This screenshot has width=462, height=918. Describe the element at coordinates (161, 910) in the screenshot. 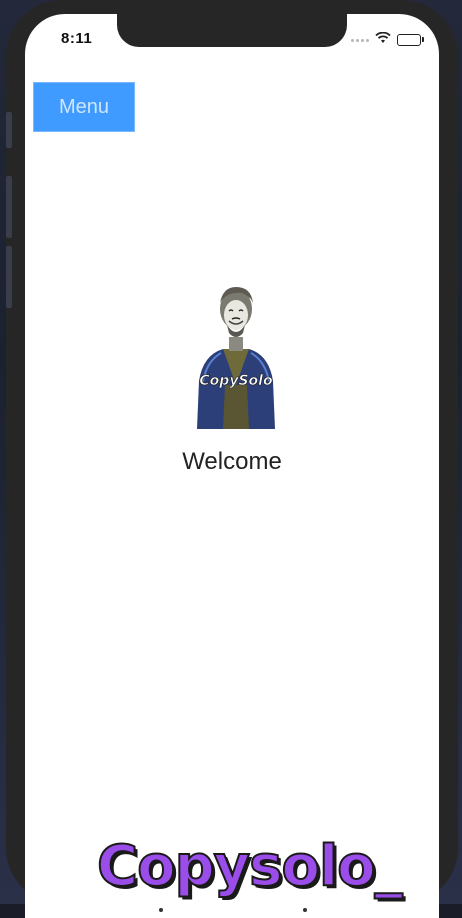

I see `home-indicator-left` at that location.